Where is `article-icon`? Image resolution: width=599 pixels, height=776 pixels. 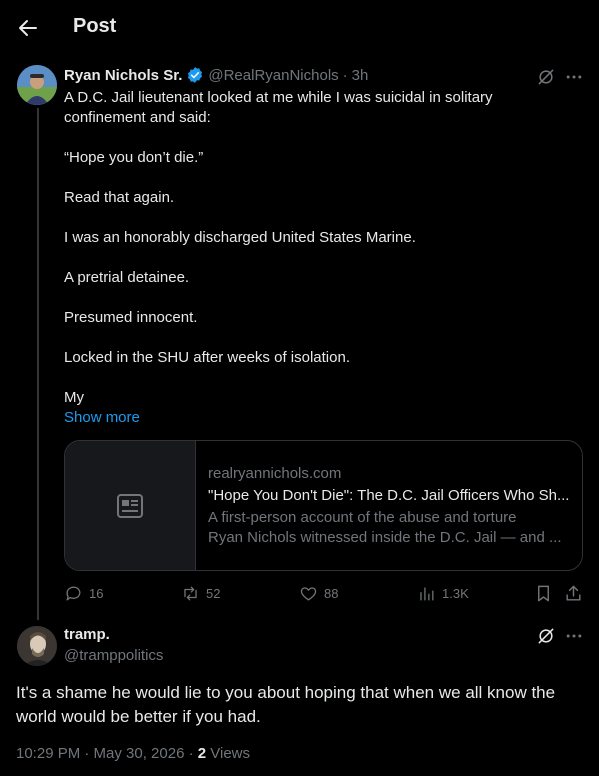 article-icon is located at coordinates (130, 506).